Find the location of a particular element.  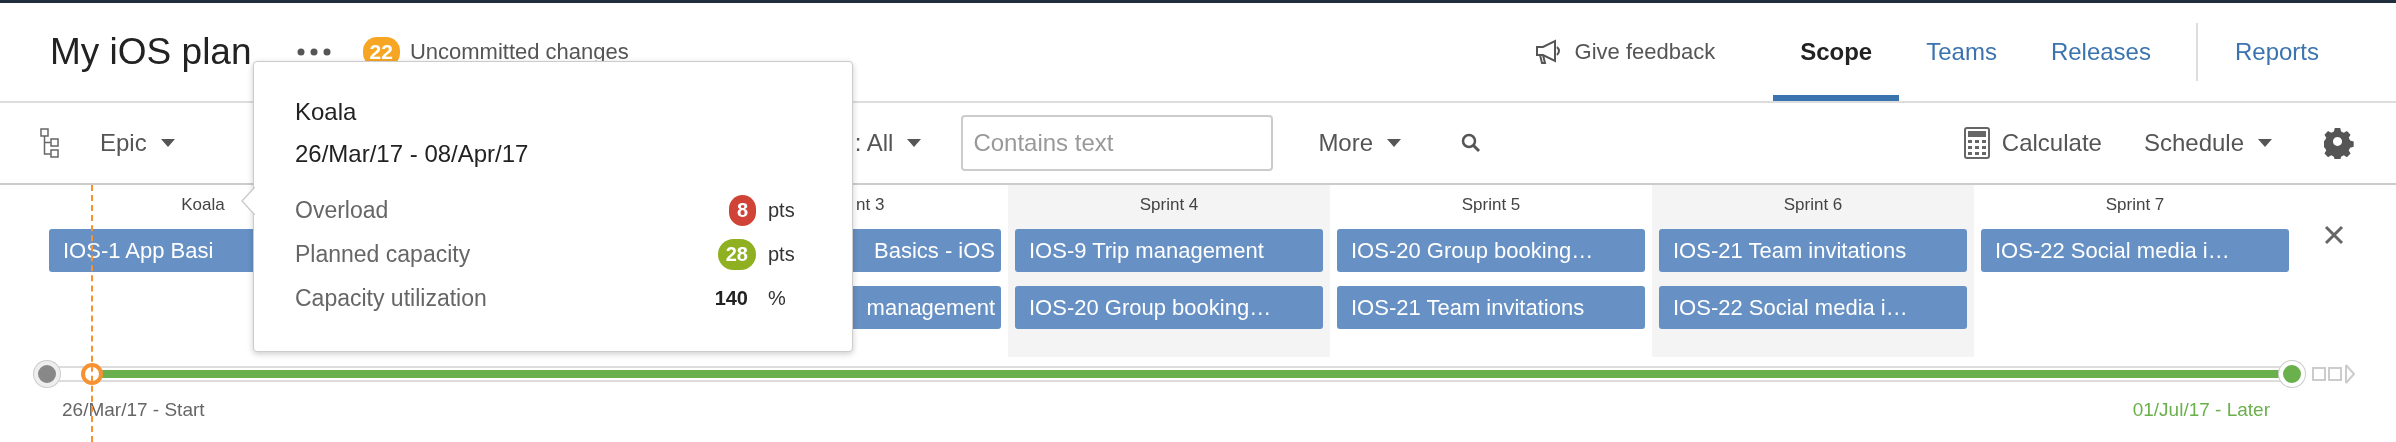

hierarchy-icon is located at coordinates (50, 143).